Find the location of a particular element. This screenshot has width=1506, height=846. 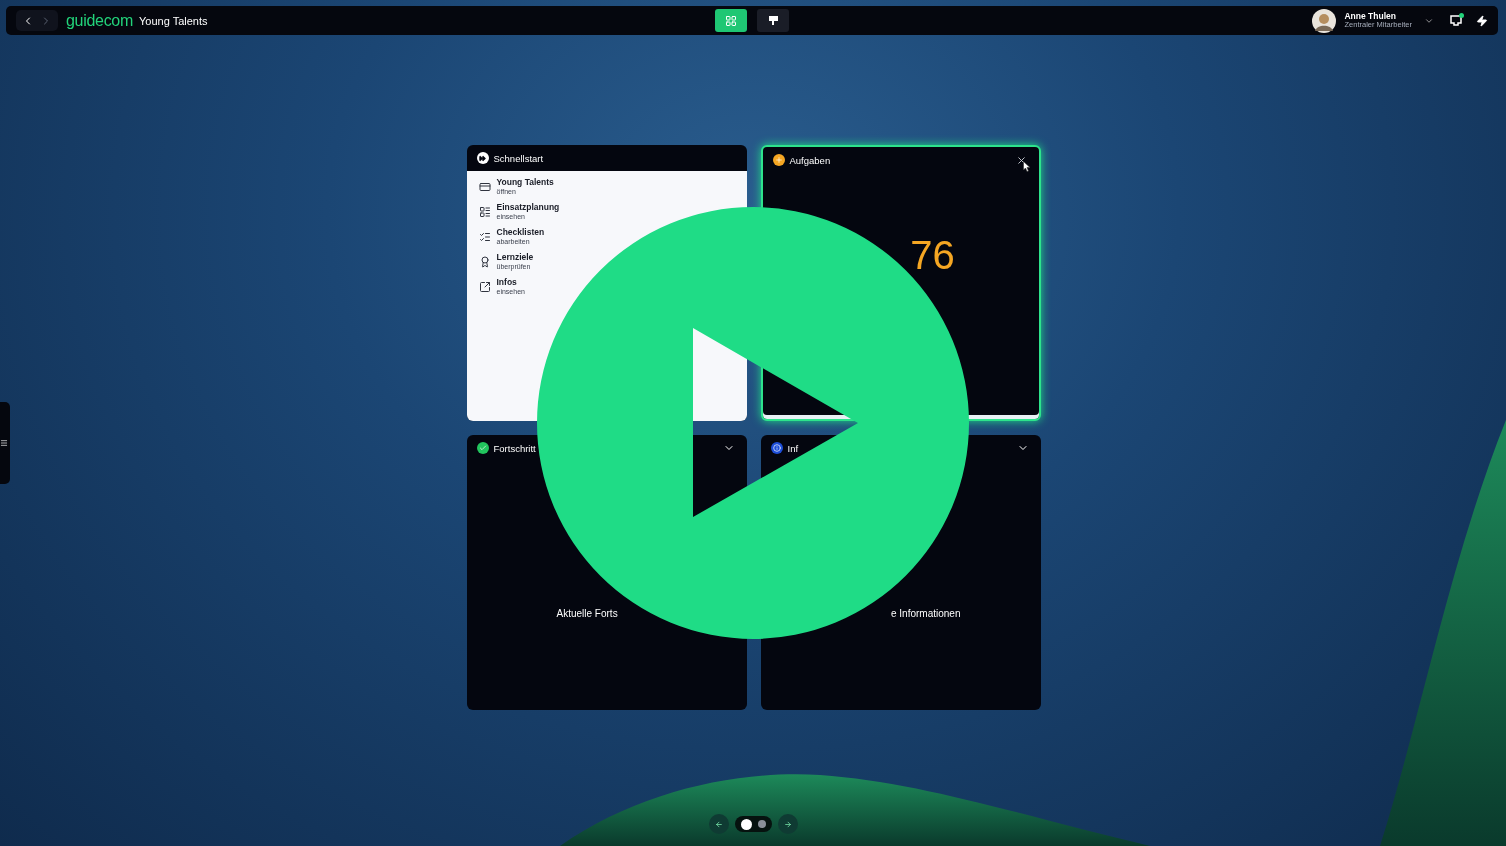

item-title: Young Talents is located at coordinates (525, 183).